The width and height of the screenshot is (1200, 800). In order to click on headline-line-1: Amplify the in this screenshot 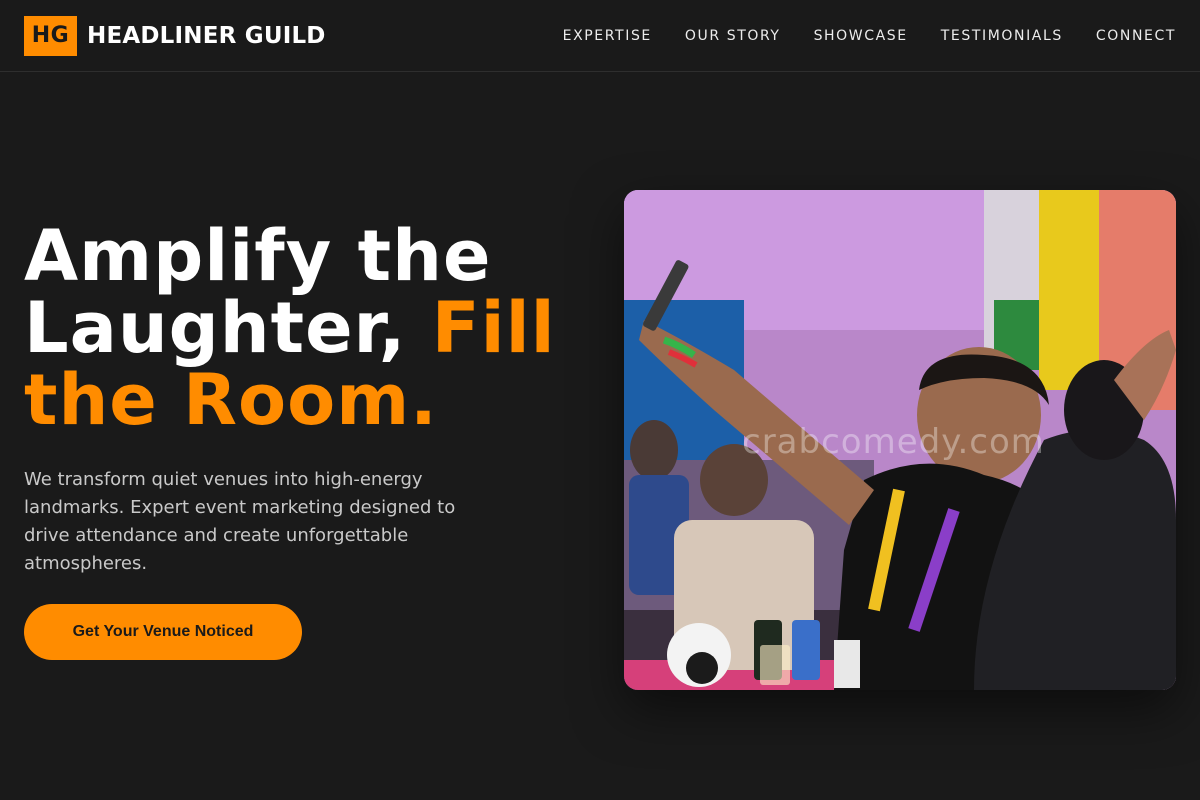, I will do `click(258, 256)`.